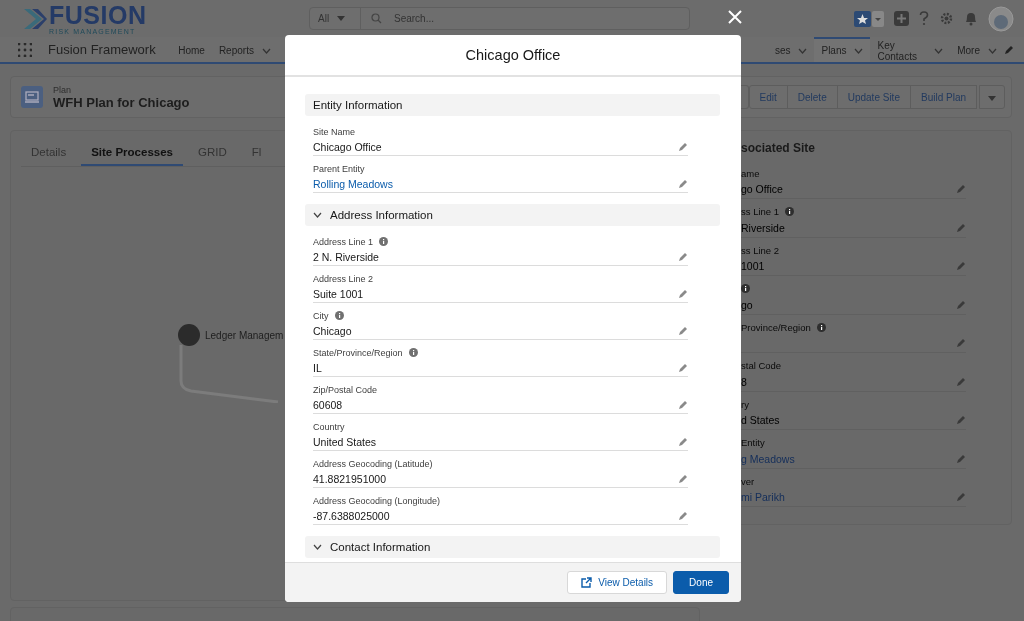 The width and height of the screenshot is (1024, 621). I want to click on field-label: Site Name, so click(334, 131).